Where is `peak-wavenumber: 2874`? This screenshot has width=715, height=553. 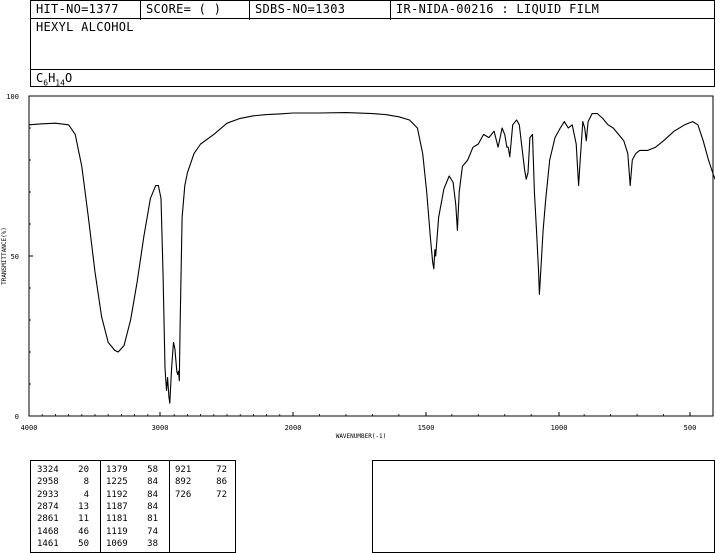
peak-wavenumber: 2874 is located at coordinates (48, 506).